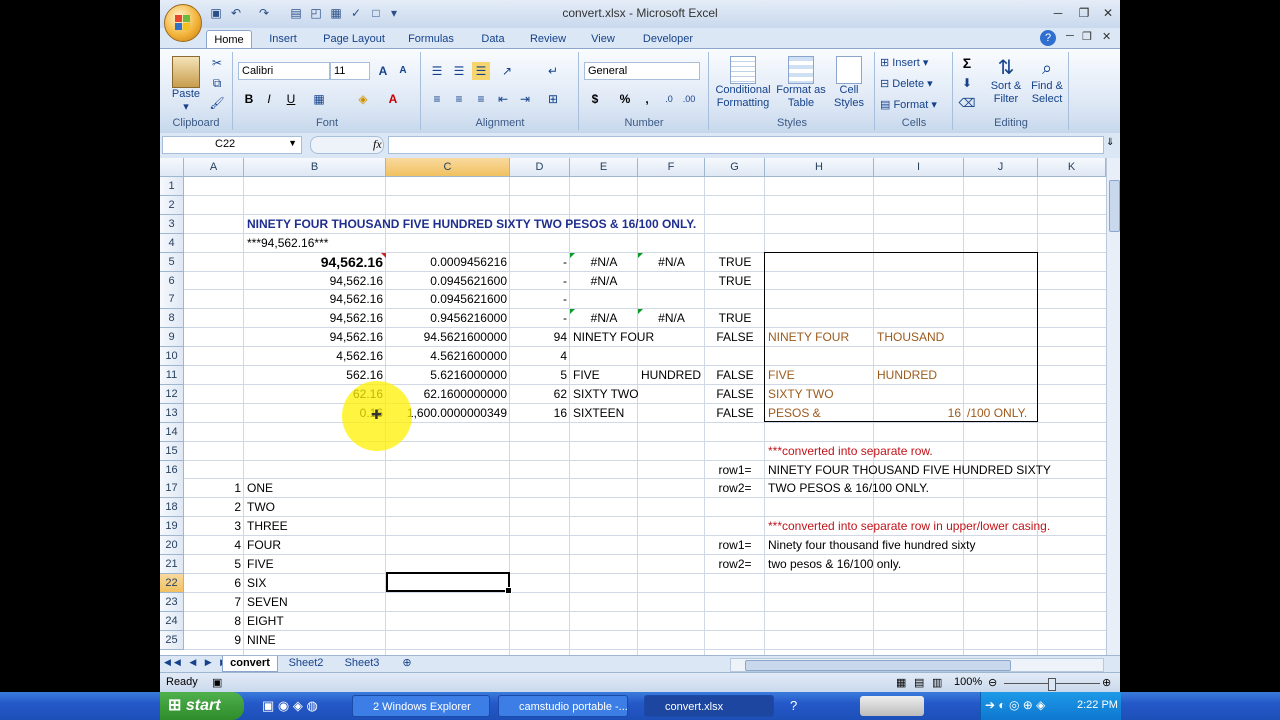 This screenshot has height=720, width=1280. What do you see at coordinates (1047, 81) in the screenshot?
I see `find-select-button: ⌕ Find & Select` at bounding box center [1047, 81].